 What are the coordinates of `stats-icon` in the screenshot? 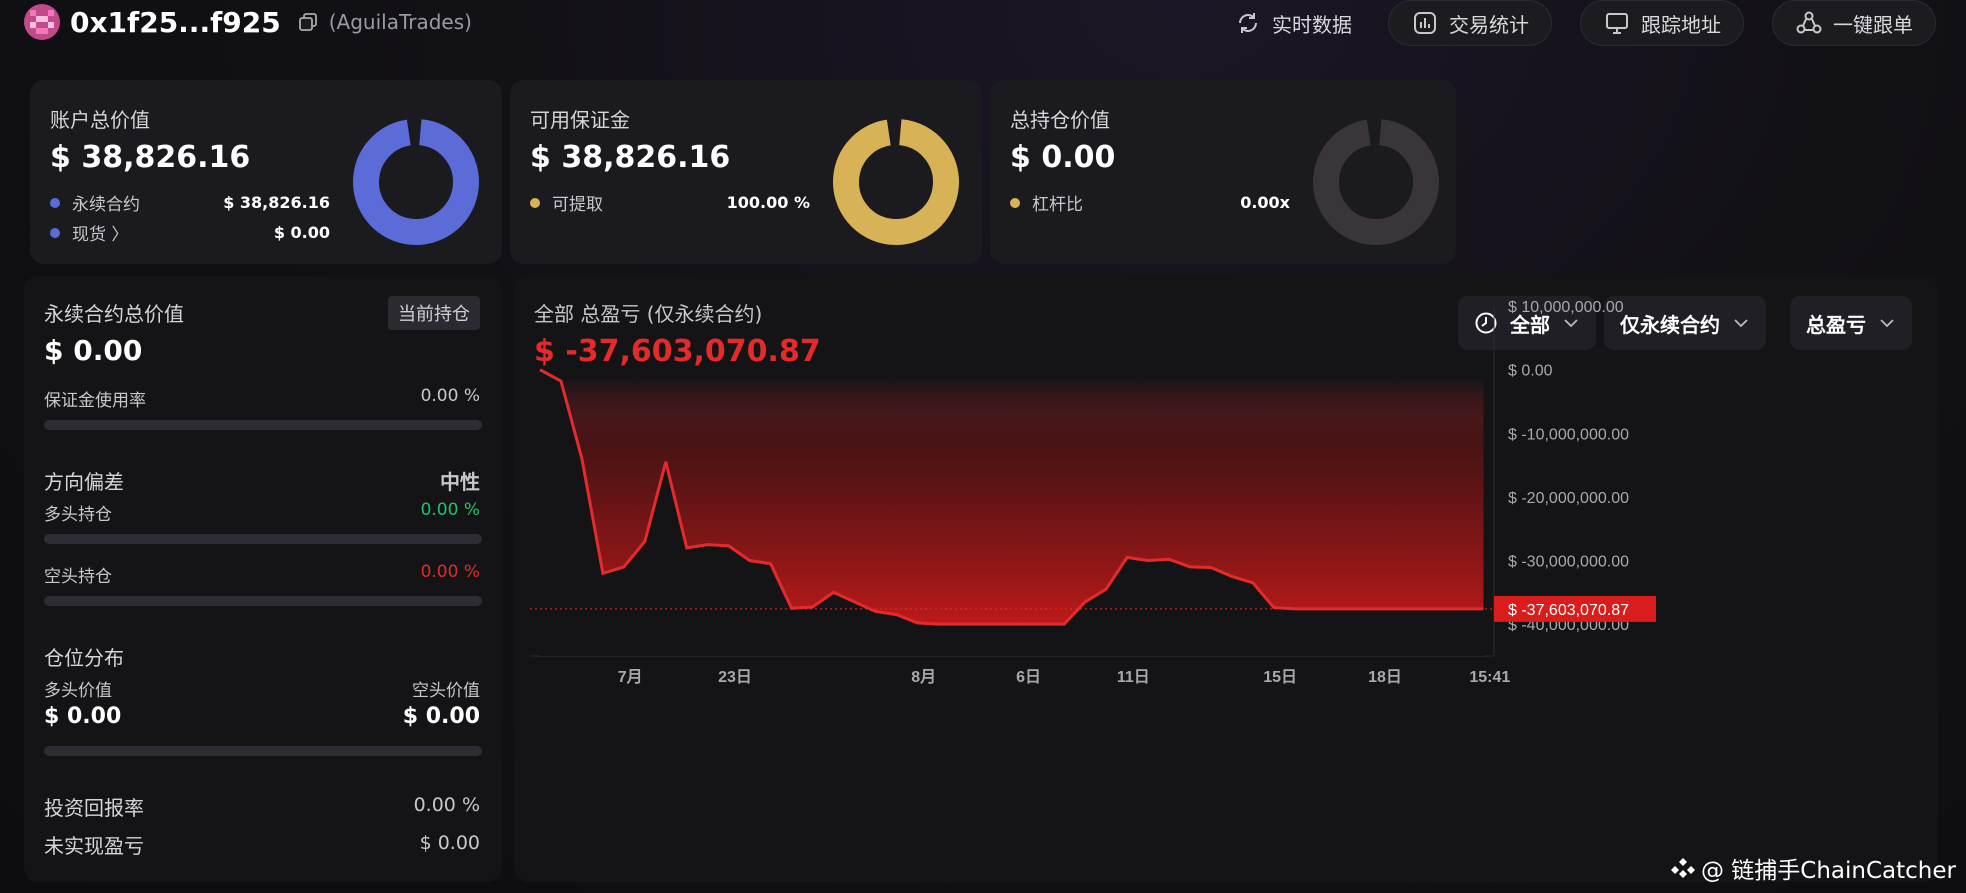 It's located at (1425, 23).